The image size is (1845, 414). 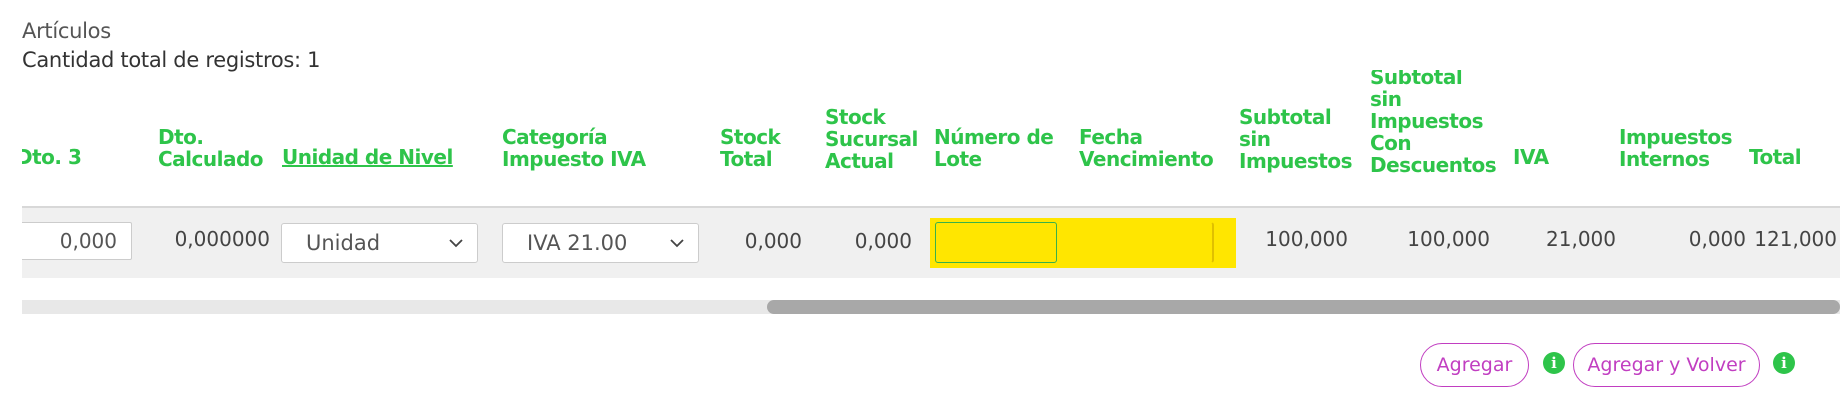 What do you see at coordinates (750, 137) in the screenshot?
I see `header-stock-total-line1: Stock` at bounding box center [750, 137].